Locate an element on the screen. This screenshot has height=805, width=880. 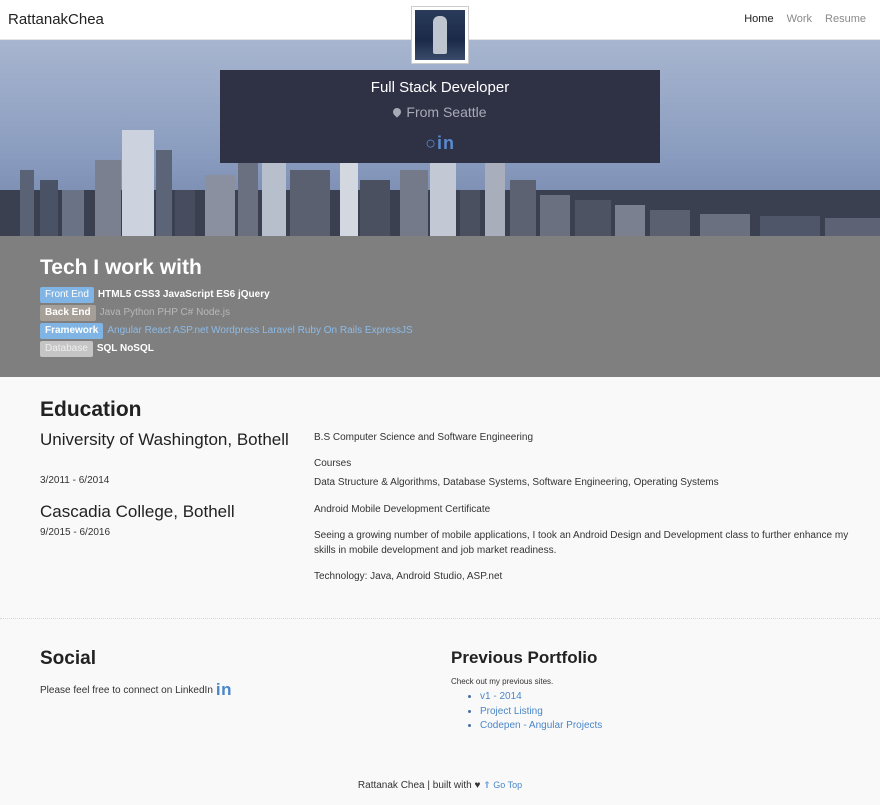
education-heading: Education is located at coordinates (91, 409).